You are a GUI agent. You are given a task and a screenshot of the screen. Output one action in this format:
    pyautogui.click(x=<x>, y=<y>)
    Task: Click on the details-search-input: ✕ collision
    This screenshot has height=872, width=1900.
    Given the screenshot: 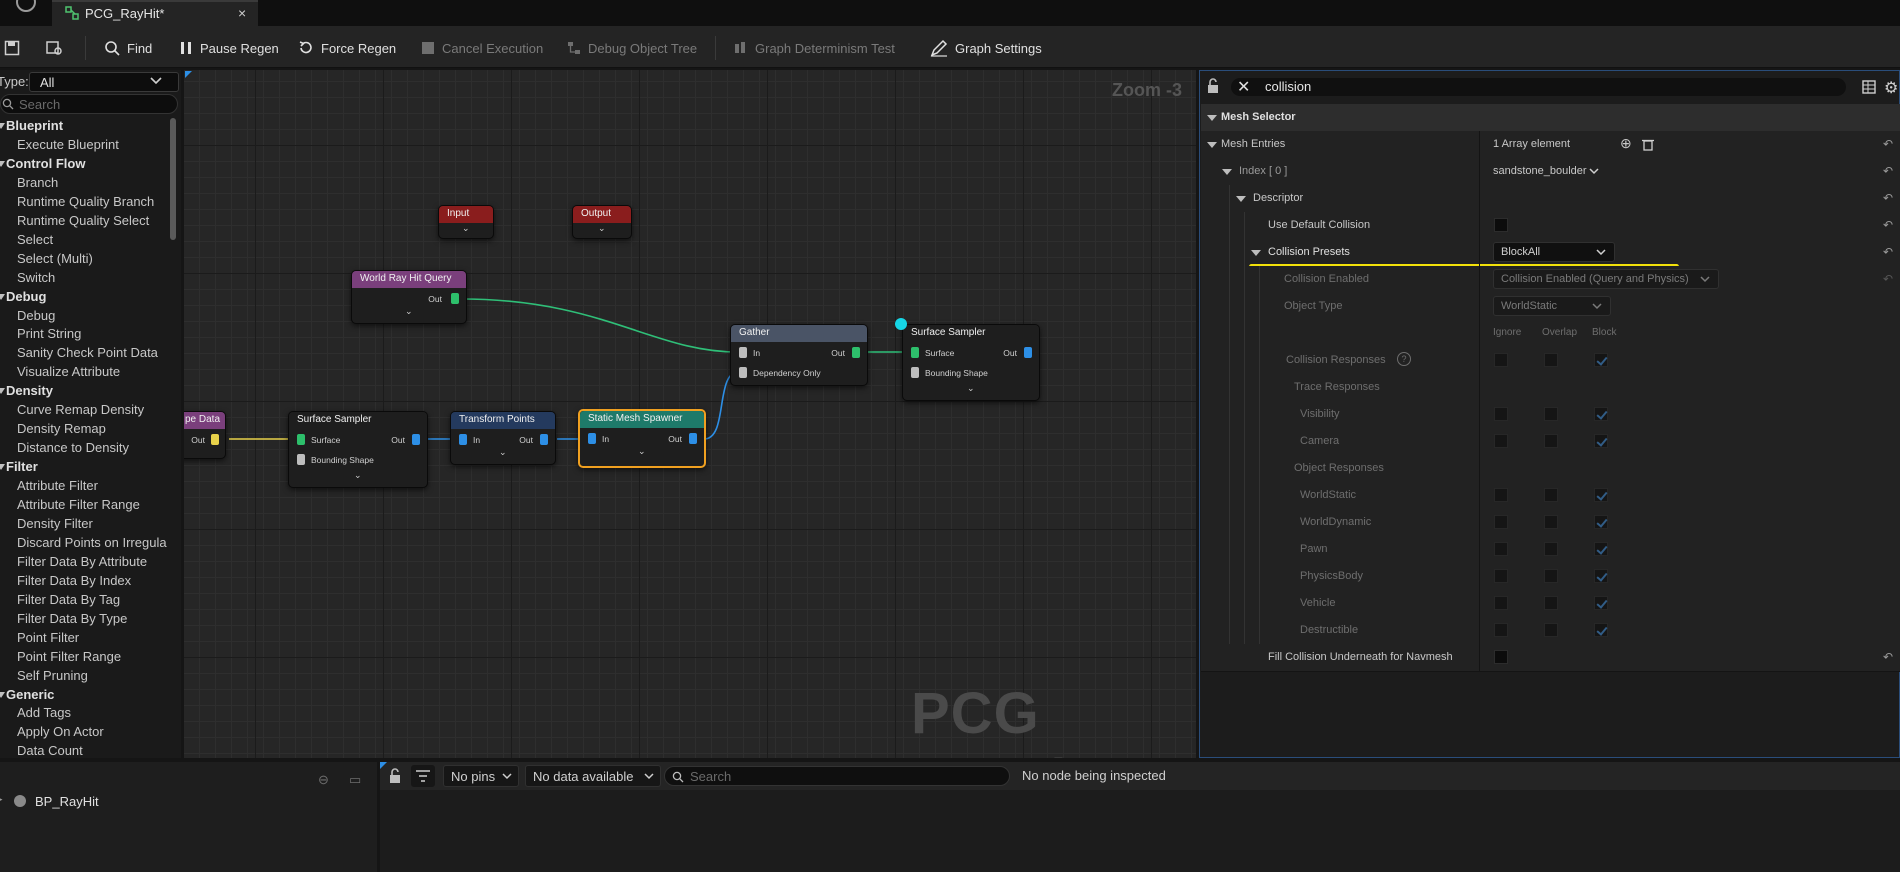 What is the action you would take?
    pyautogui.click(x=1538, y=87)
    